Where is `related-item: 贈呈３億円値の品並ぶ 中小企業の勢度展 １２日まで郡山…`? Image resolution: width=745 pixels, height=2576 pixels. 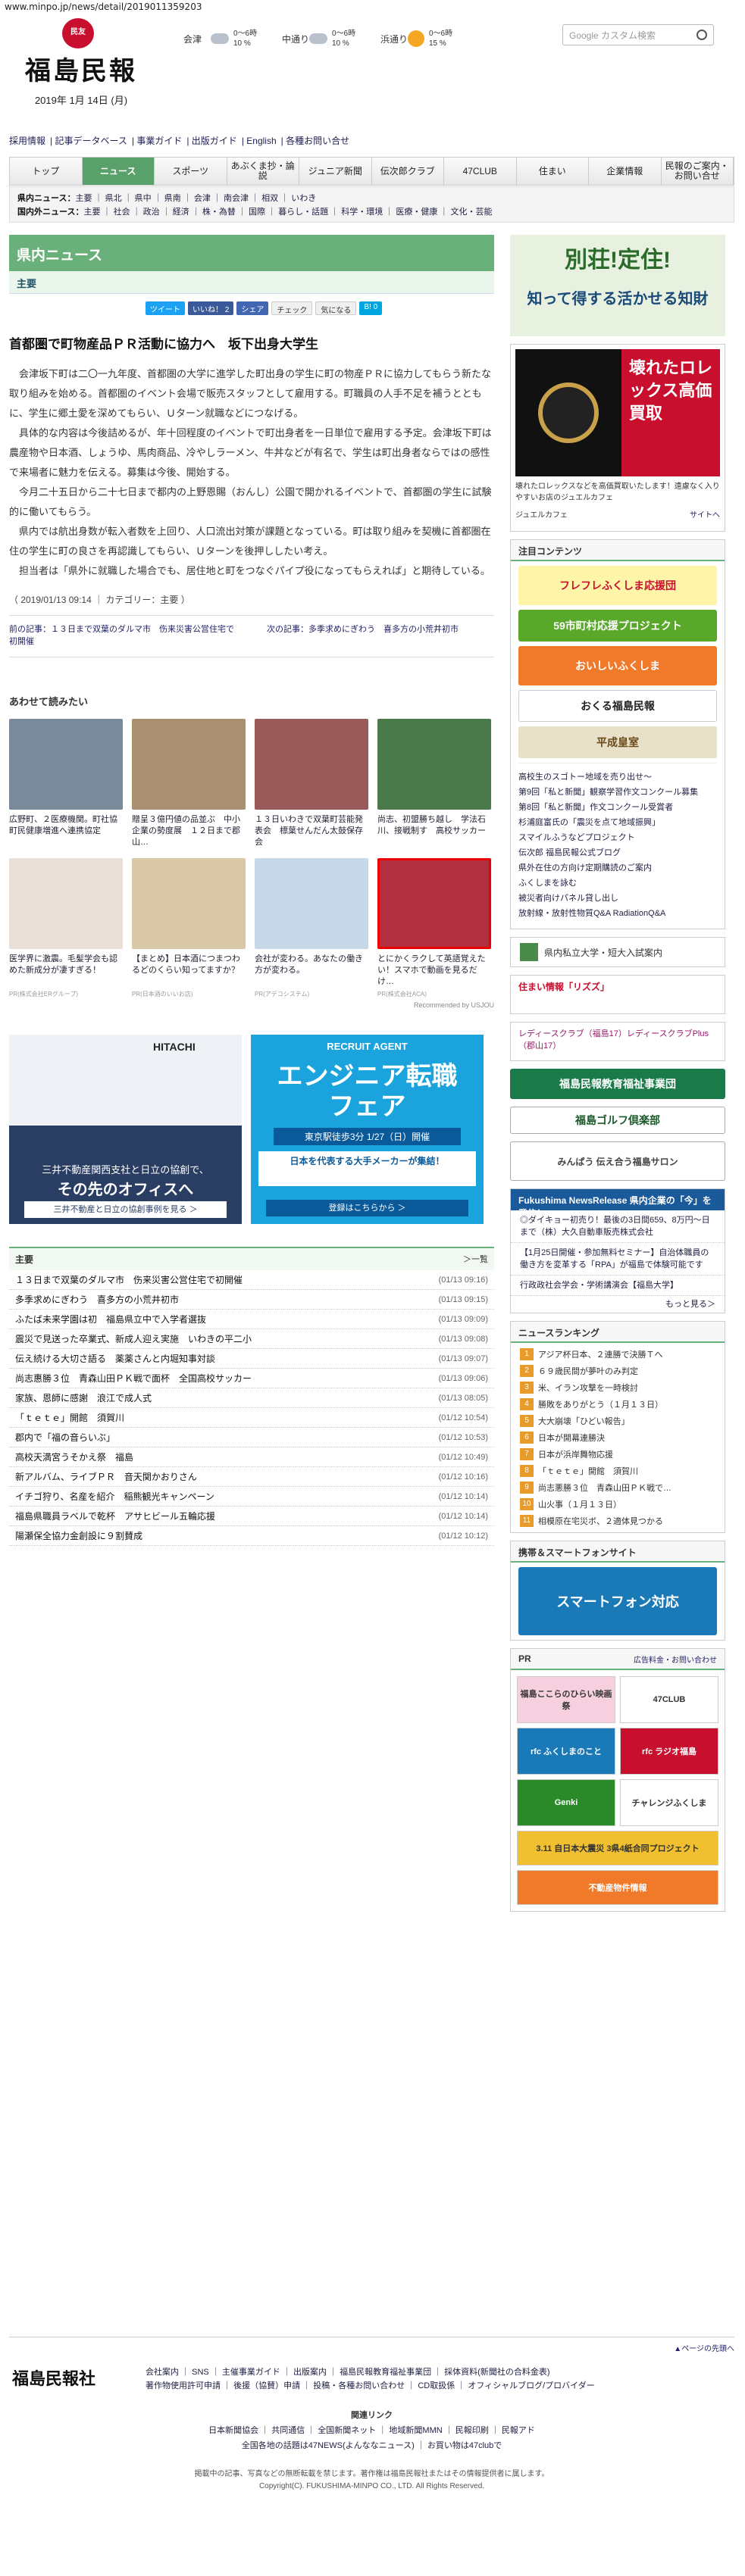
related-item: 贈呈３億円値の品並ぶ 中小企業の勢度展 １２日まで郡山… is located at coordinates (189, 785).